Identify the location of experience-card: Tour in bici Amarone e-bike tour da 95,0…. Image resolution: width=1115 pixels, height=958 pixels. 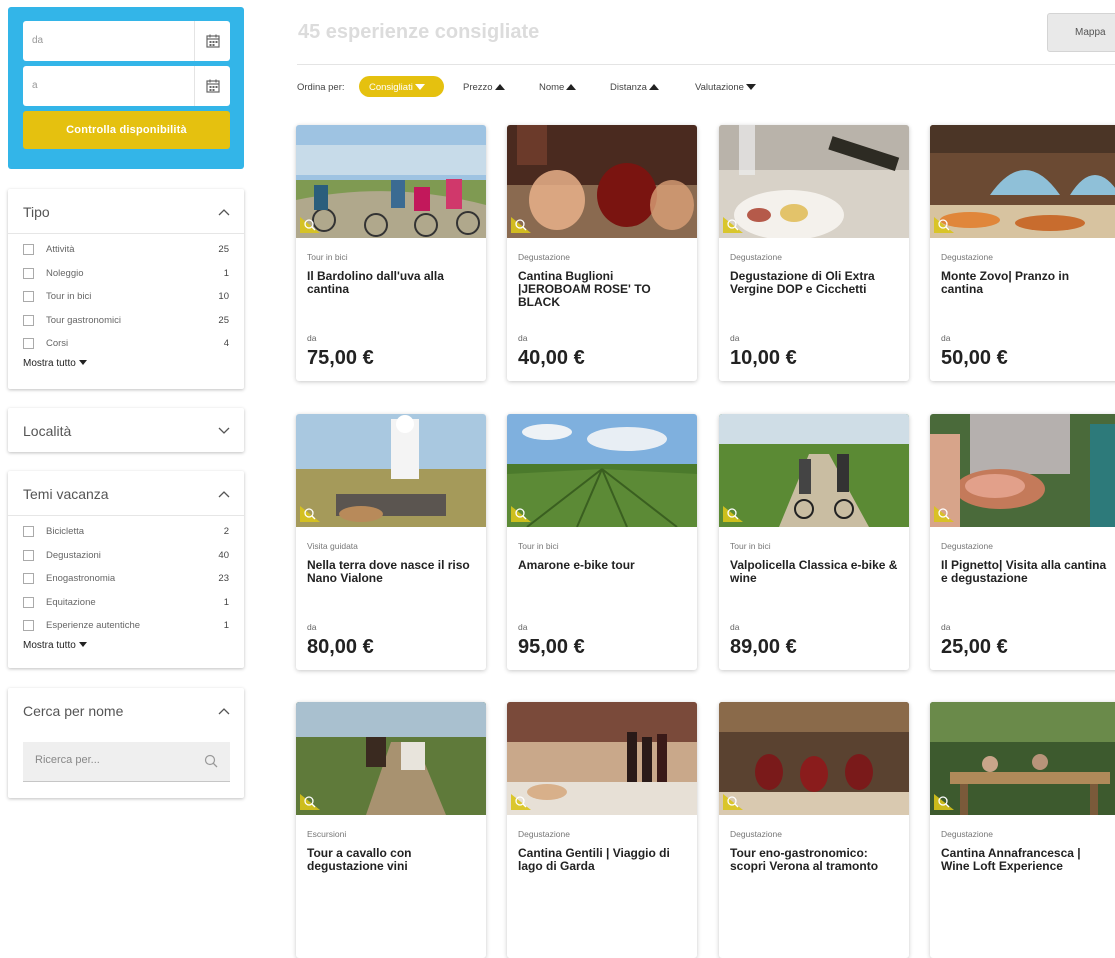
(602, 542).